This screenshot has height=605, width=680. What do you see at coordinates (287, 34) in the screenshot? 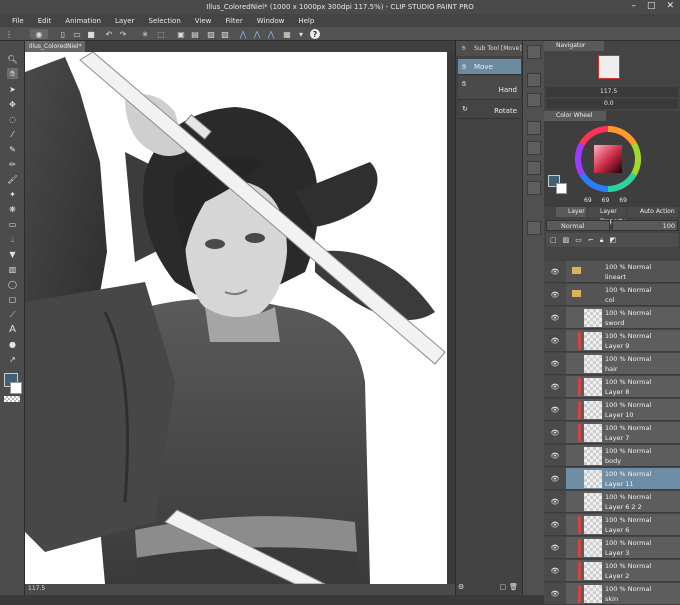
I see `grid-icon: ▦` at bounding box center [287, 34].